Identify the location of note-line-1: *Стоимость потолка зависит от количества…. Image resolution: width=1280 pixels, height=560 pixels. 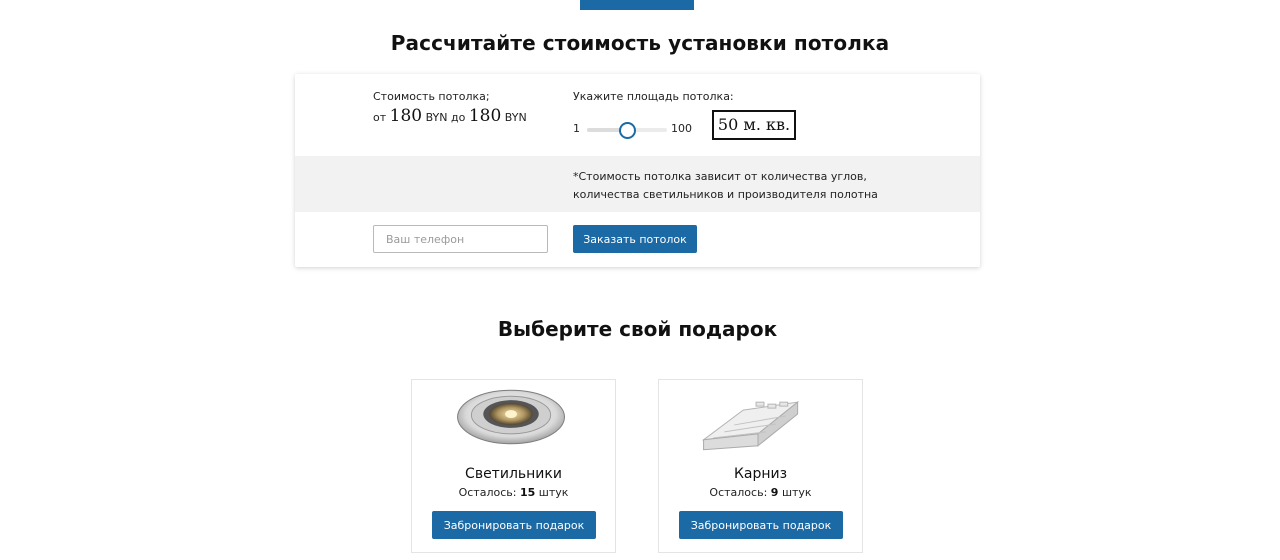
(720, 176).